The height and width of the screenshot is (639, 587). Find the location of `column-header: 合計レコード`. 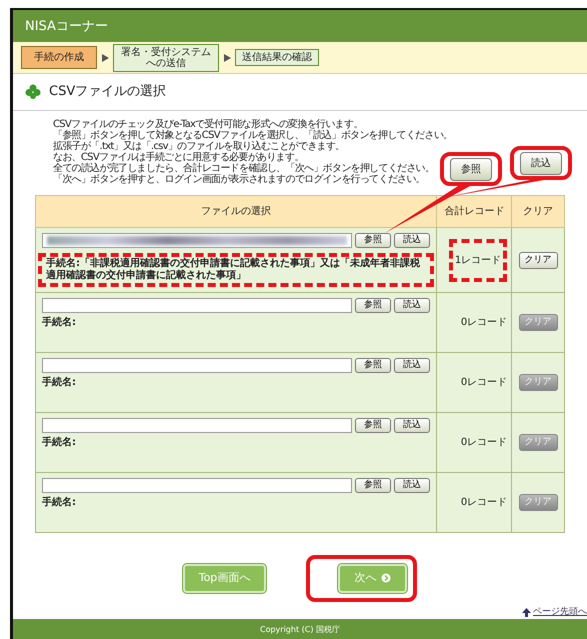

column-header: 合計レコード is located at coordinates (474, 212).